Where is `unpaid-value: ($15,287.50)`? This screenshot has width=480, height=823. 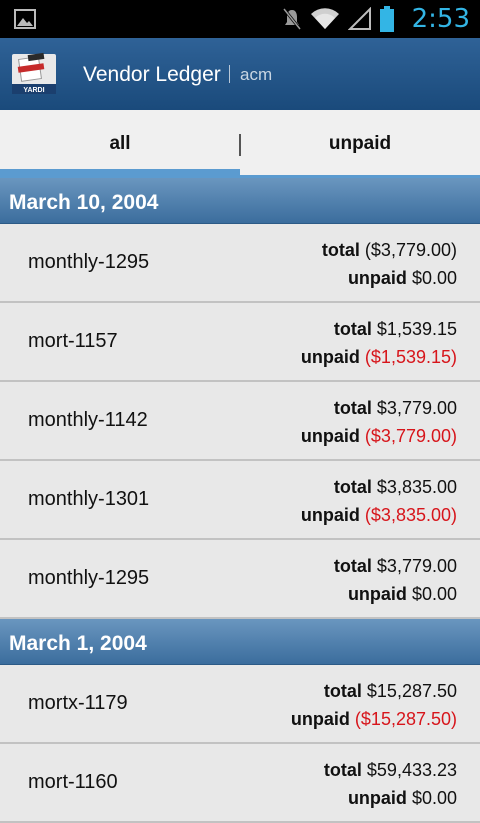
unpaid-value: ($15,287.50) is located at coordinates (405, 719).